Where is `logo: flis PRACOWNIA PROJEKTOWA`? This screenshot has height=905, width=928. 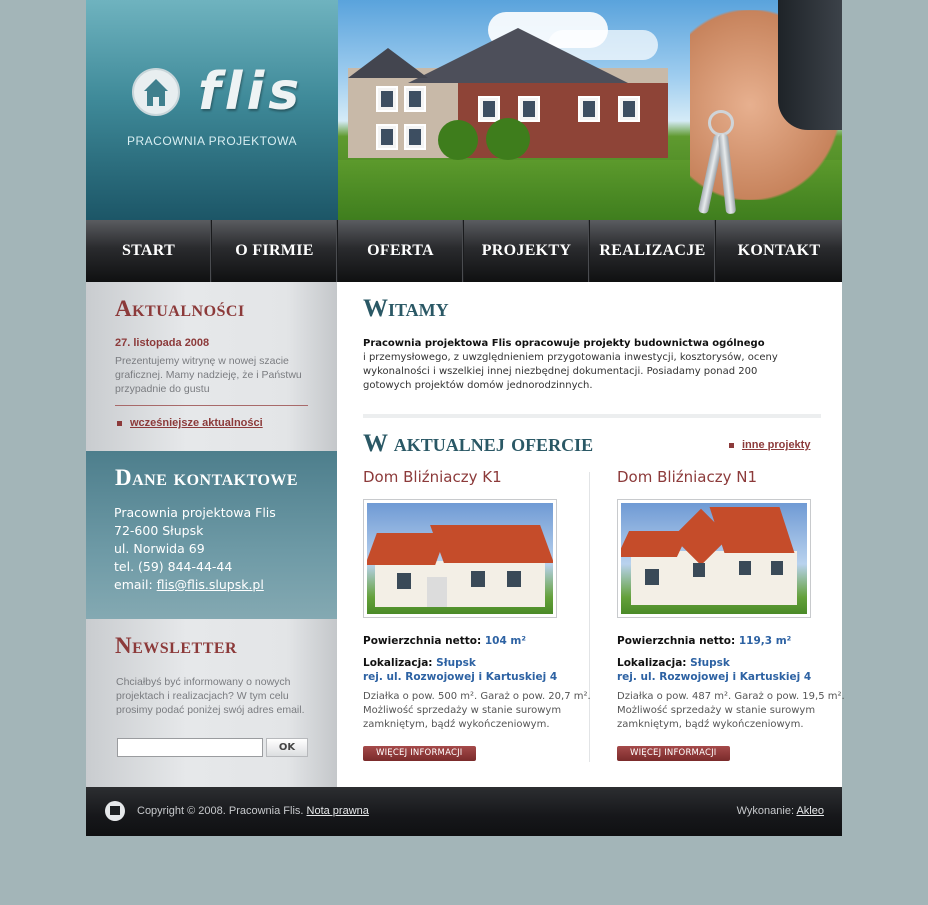 logo: flis PRACOWNIA PROJEKTOWA is located at coordinates (212, 110).